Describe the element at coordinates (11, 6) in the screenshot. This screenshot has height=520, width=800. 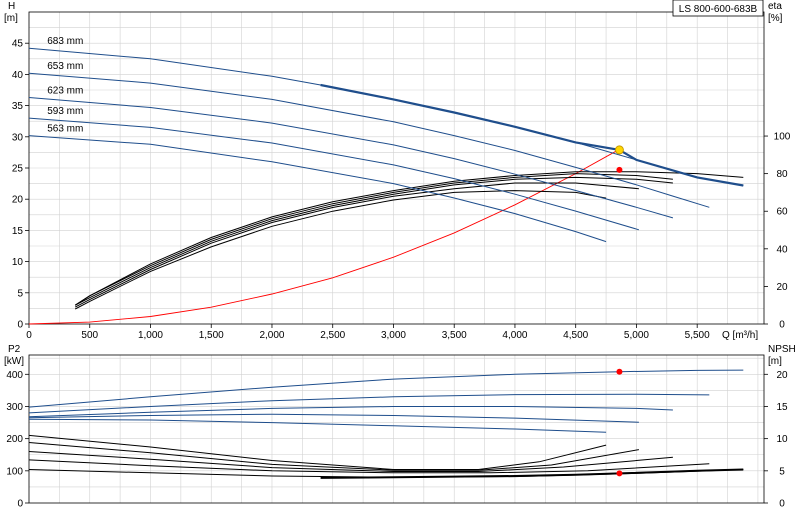
I see `y-left-axis-title: H` at that location.